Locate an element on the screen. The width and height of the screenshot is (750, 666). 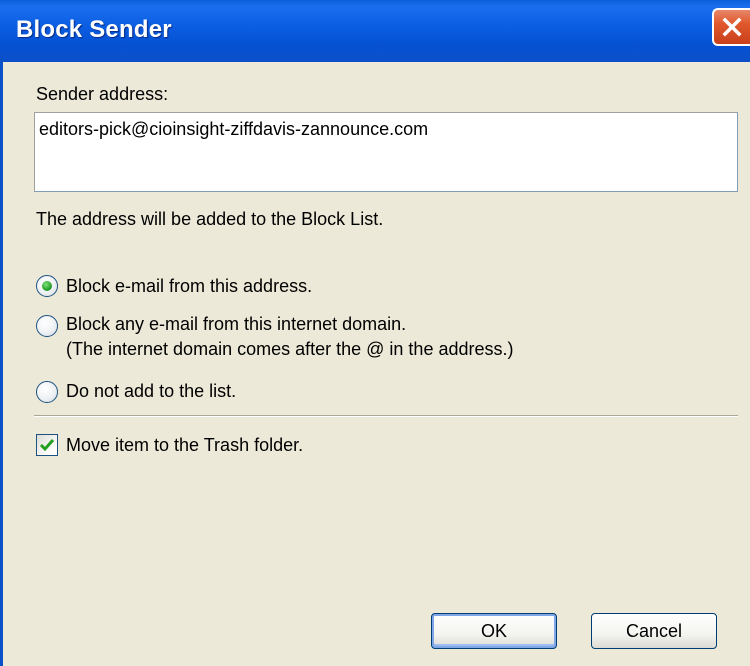
radio-do-not-add is located at coordinates (47, 392).